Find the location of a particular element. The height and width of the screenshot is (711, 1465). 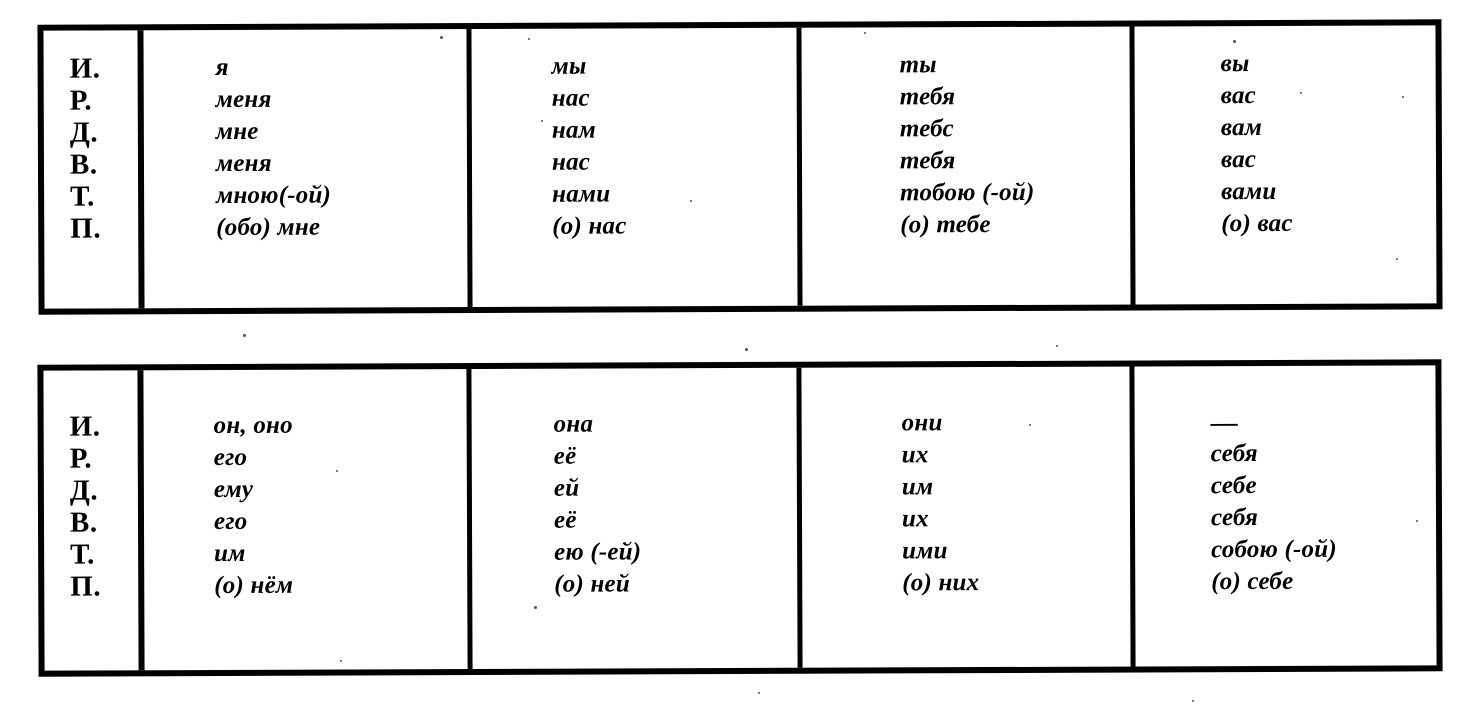

pronoun-form: себе is located at coordinates (1233, 486).